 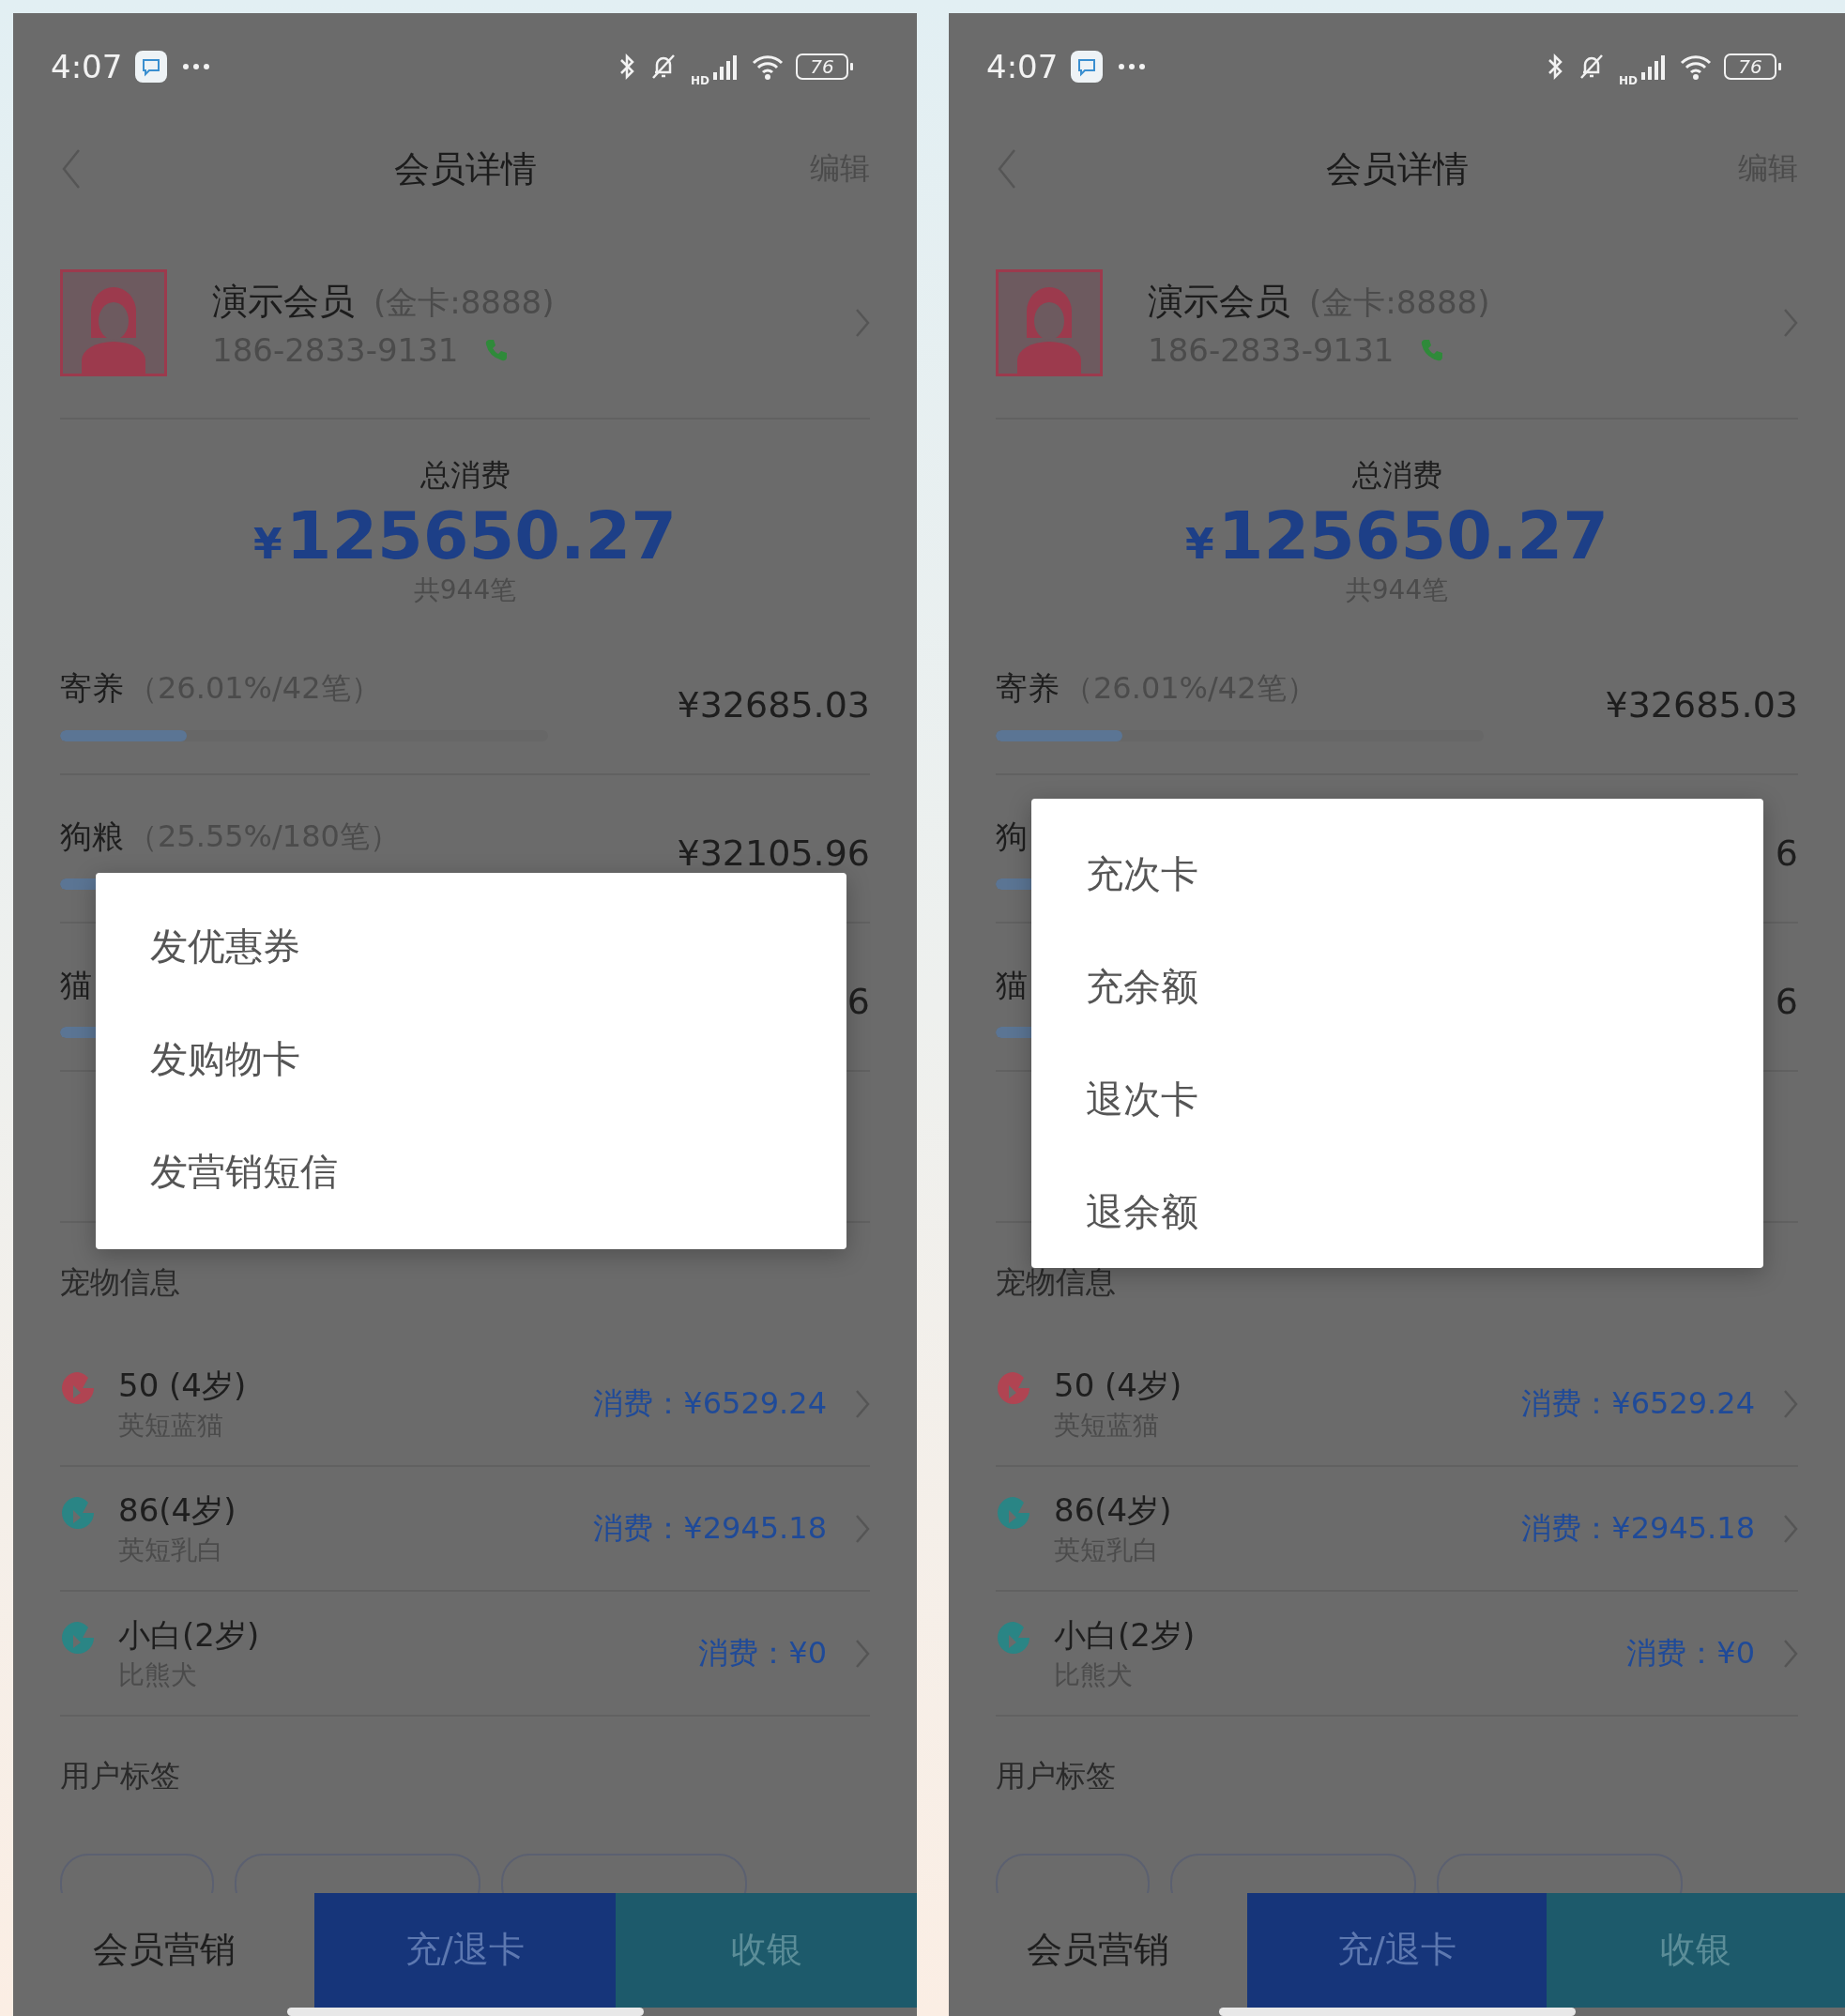 What do you see at coordinates (1397, 1099) in the screenshot?
I see `menu-item: 退次卡` at bounding box center [1397, 1099].